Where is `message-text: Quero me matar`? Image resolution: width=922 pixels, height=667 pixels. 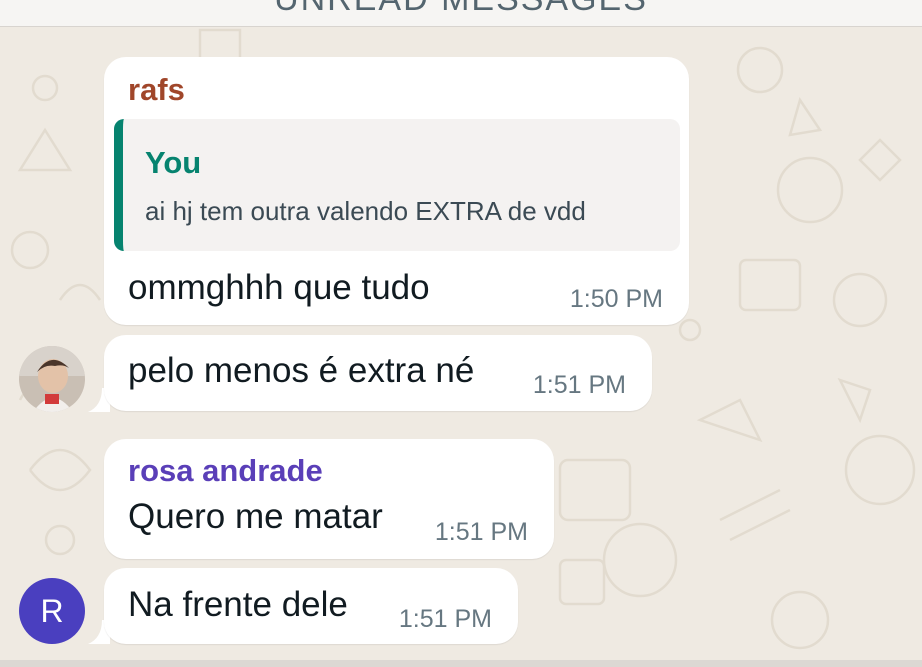
message-text: Quero me matar is located at coordinates (255, 516).